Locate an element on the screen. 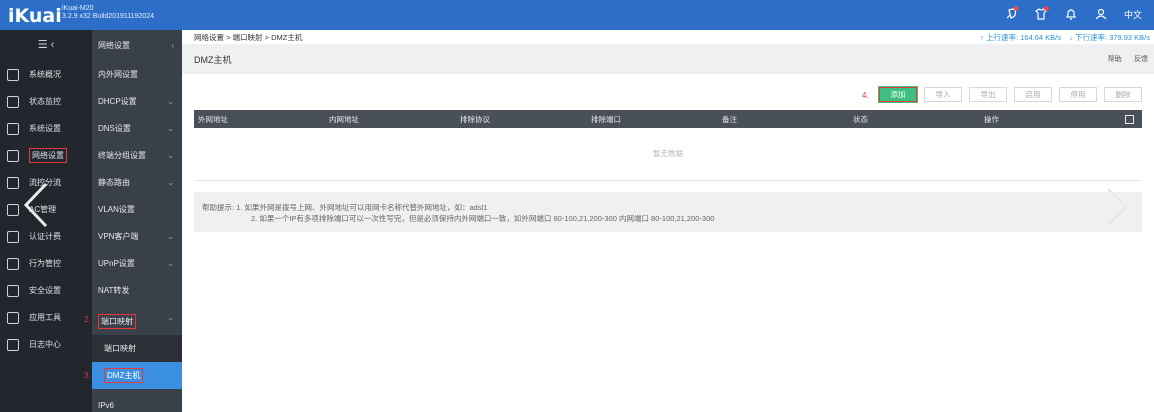 This screenshot has width=1154, height=412. breadcrumb: 网络设置 > 端口映射 > DMZ主机 is located at coordinates (248, 37).